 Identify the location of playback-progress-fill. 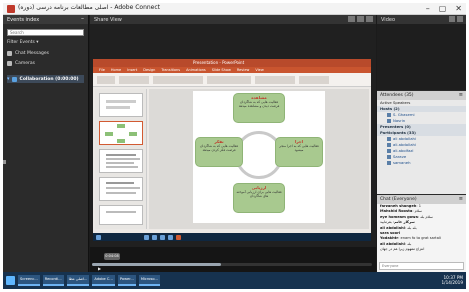
(156, 264).